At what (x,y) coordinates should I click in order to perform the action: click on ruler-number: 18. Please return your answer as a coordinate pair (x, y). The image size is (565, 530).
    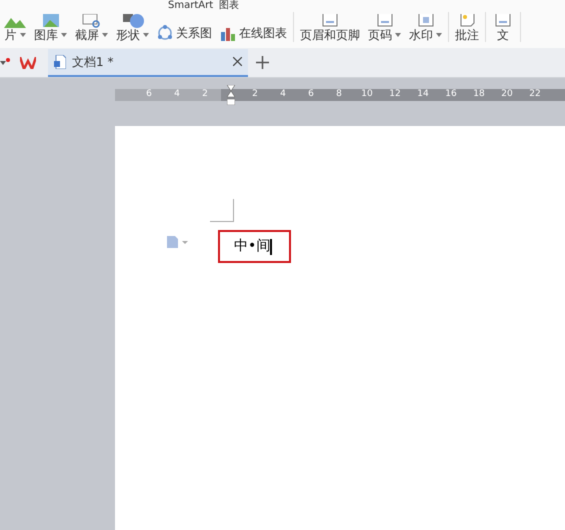
    Looking at the image, I should click on (479, 95).